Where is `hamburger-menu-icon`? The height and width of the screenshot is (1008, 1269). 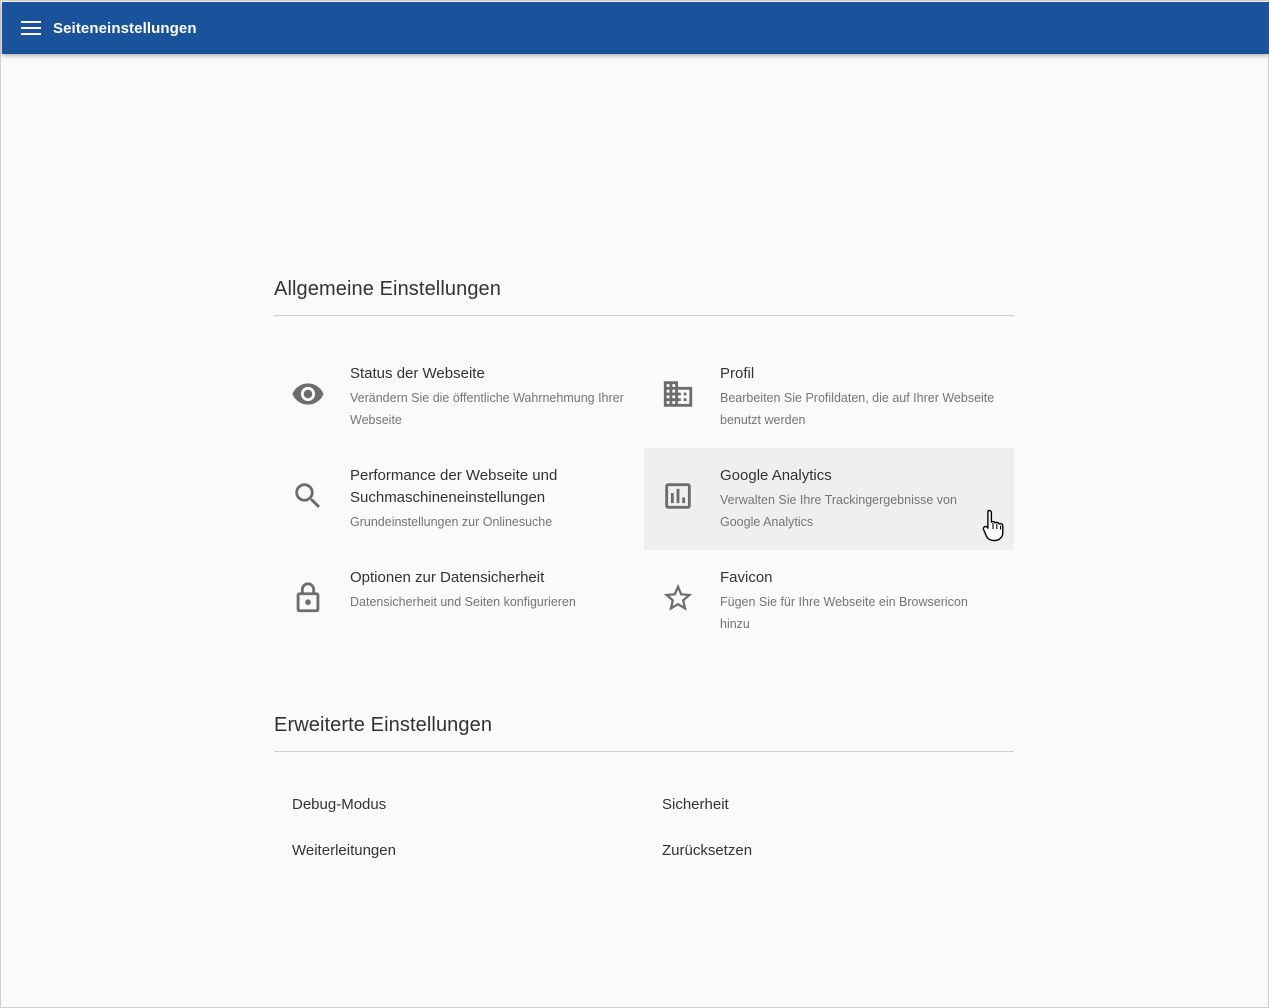 hamburger-menu-icon is located at coordinates (31, 28).